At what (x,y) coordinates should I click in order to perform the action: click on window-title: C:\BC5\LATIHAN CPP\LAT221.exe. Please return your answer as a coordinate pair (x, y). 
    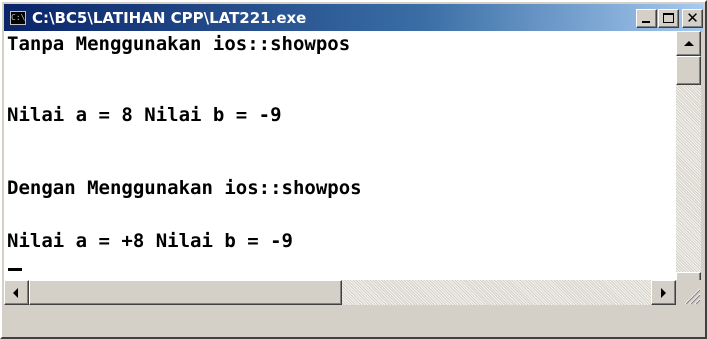
    Looking at the image, I should click on (169, 18).